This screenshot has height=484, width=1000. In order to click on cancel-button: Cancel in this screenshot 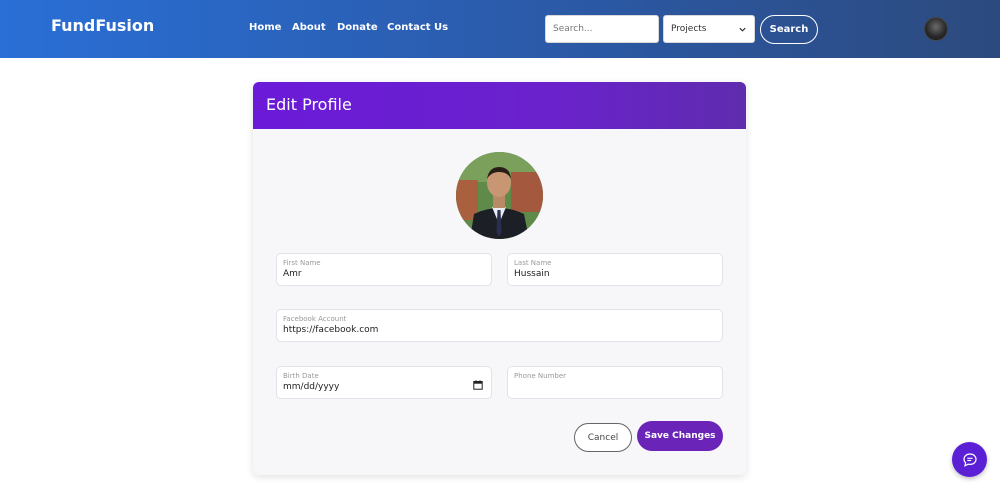, I will do `click(603, 437)`.